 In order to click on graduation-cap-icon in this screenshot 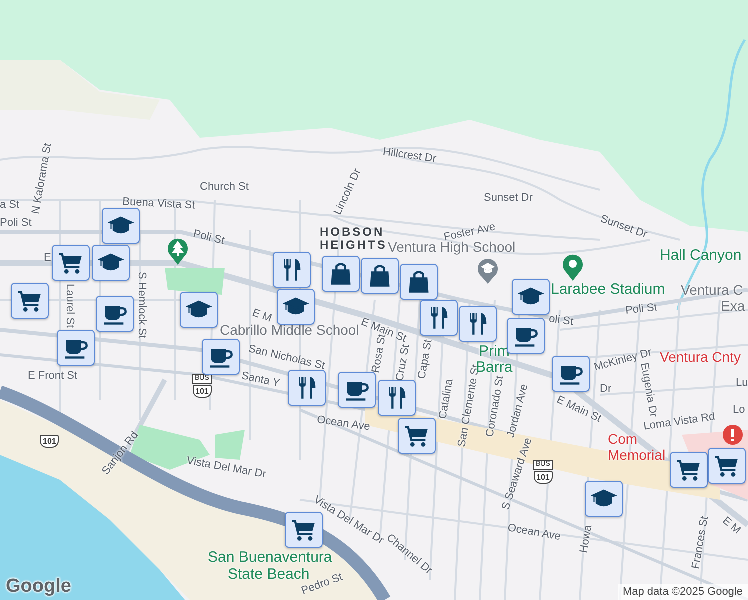, I will do `click(488, 271)`.